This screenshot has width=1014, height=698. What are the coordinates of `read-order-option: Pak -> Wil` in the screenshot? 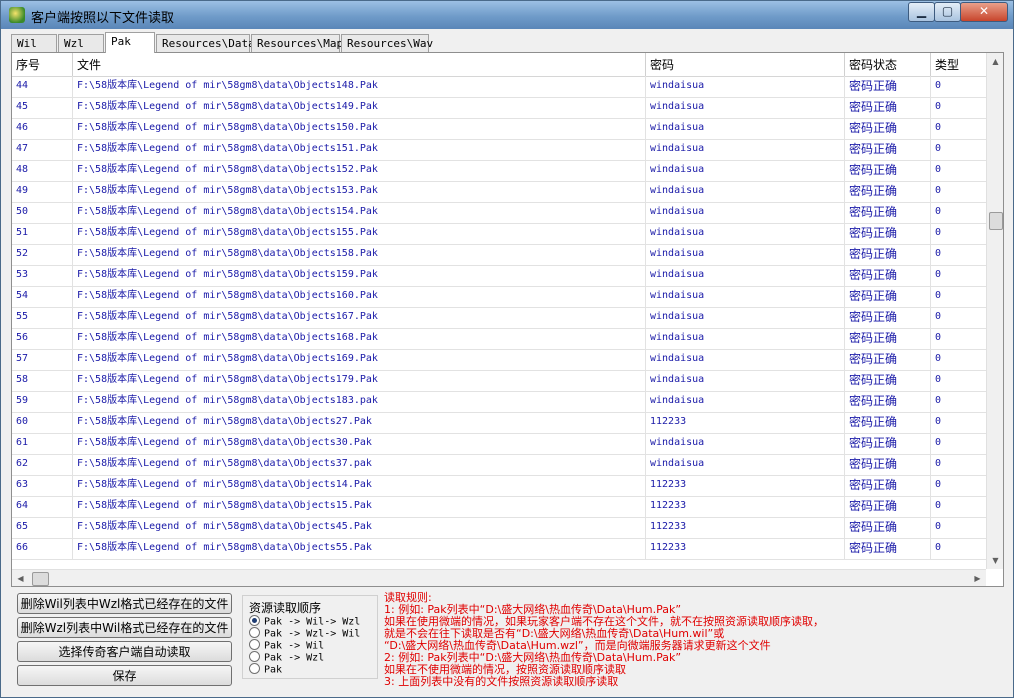 It's located at (287, 645).